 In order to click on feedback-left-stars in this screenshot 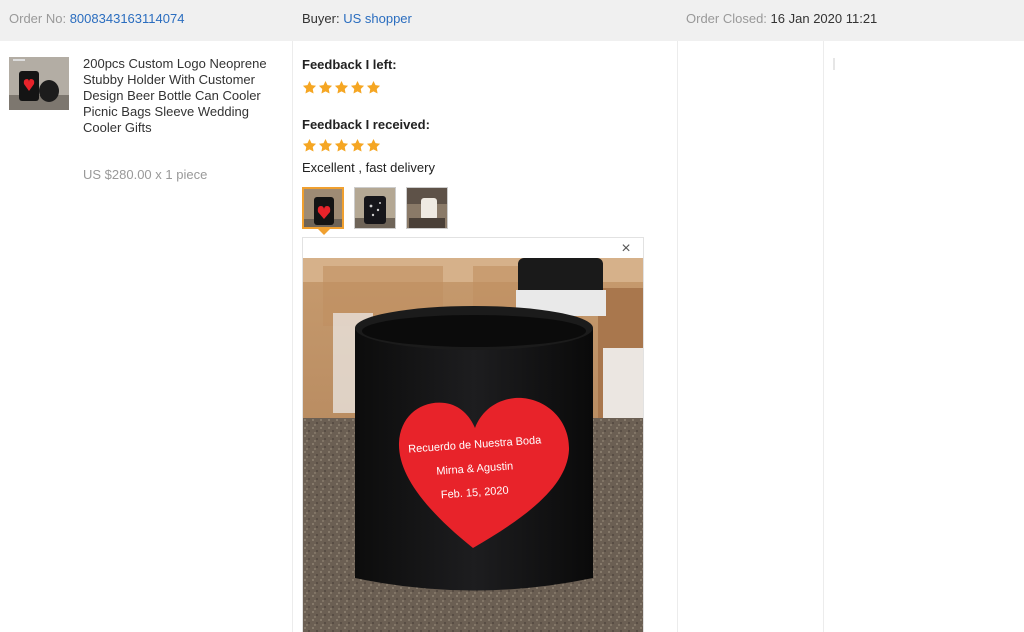, I will do `click(341, 88)`.